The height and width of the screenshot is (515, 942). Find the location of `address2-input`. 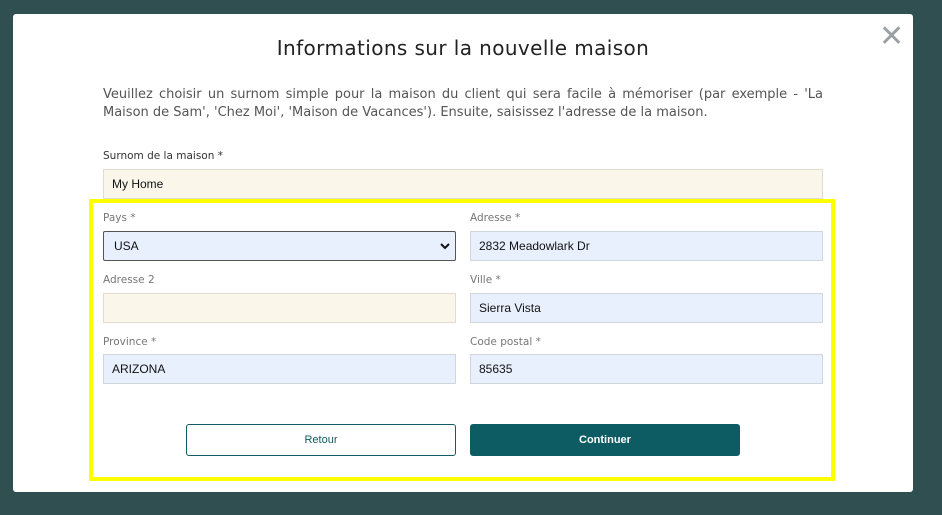

address2-input is located at coordinates (279, 308).